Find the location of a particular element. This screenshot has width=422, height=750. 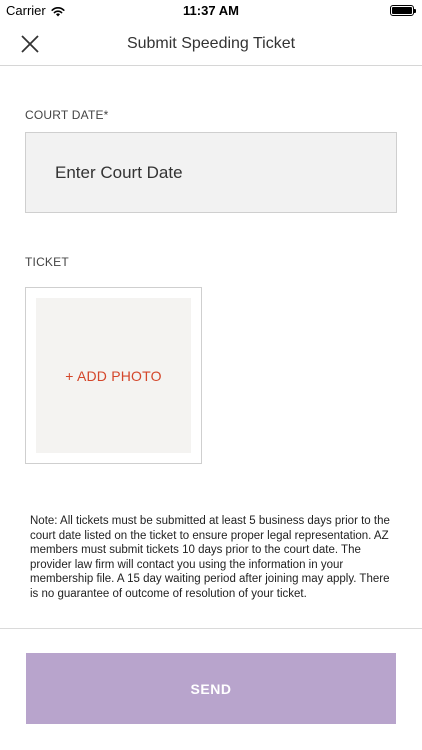

send-button: SEND is located at coordinates (211, 688).